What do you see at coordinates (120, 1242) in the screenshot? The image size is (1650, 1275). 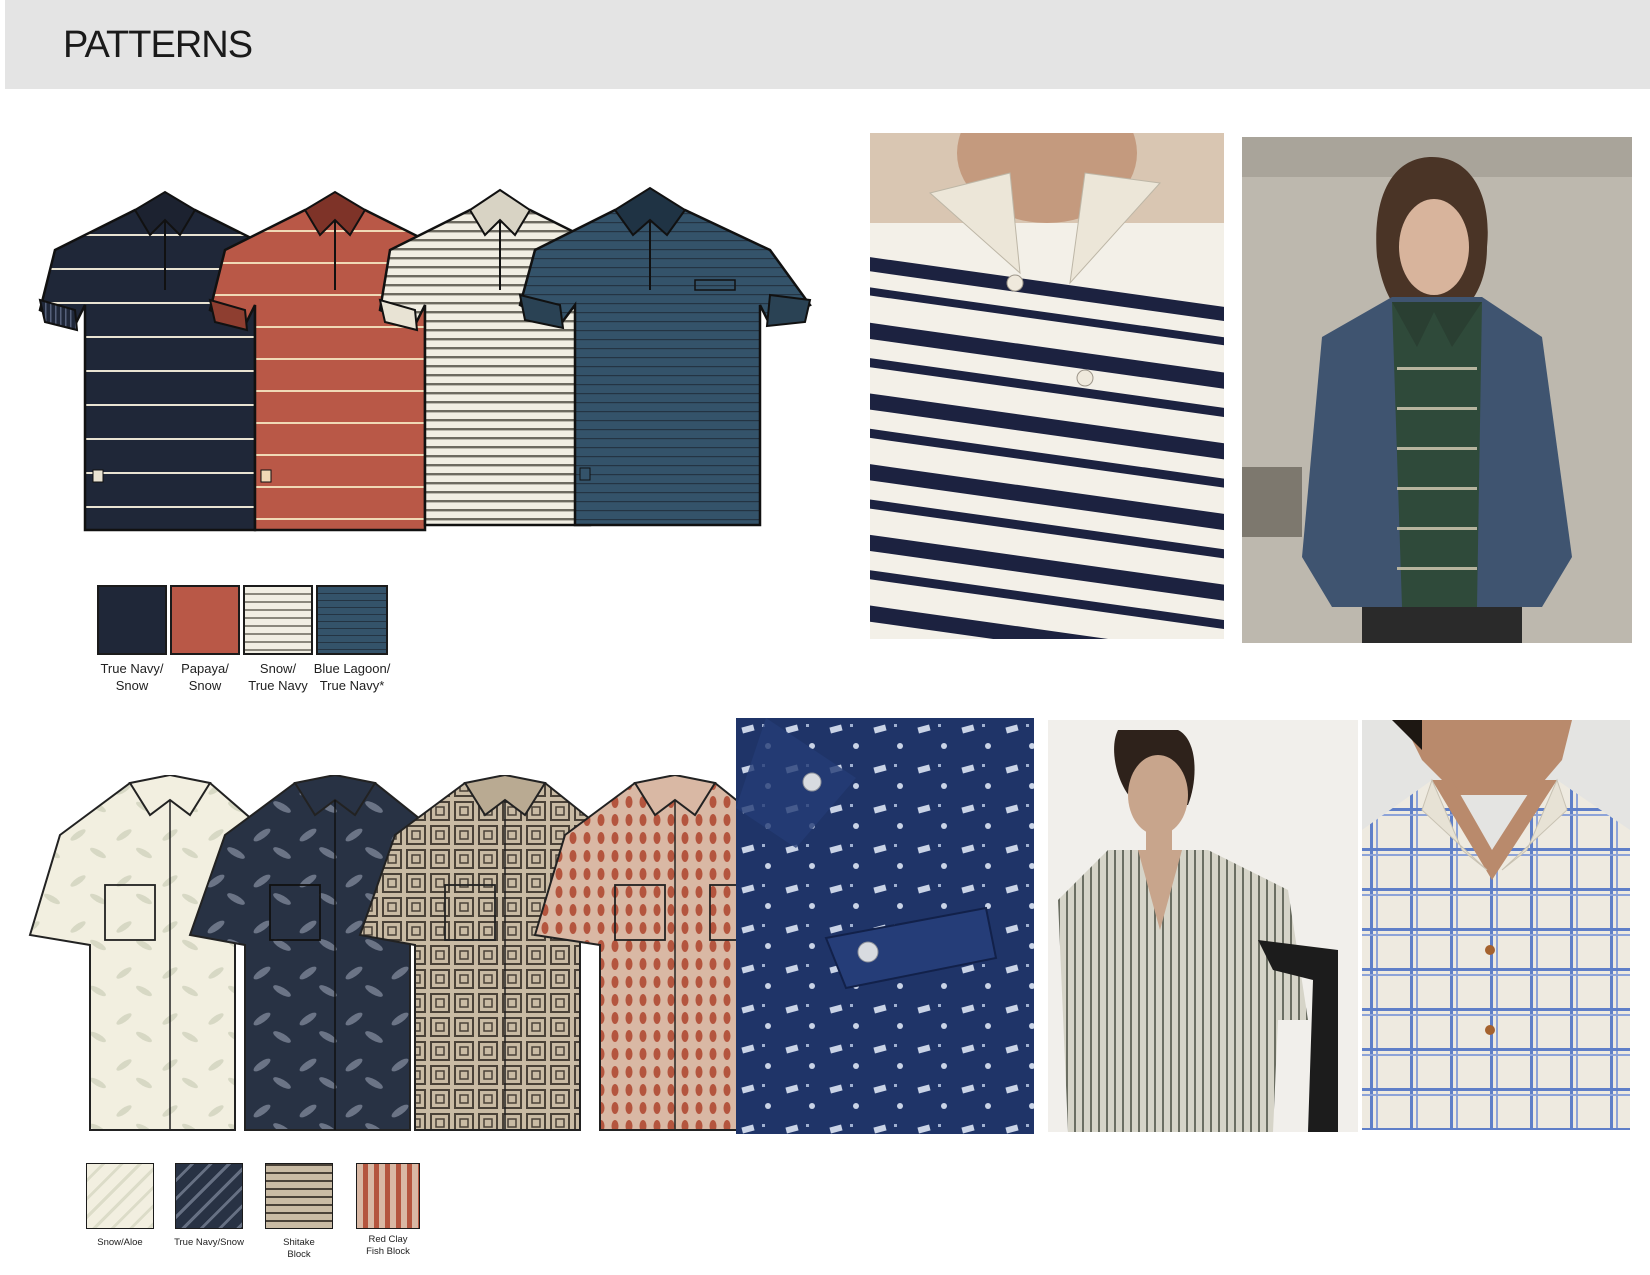 I see `swatch-label-snow-aloe: Snow/Aloe` at bounding box center [120, 1242].